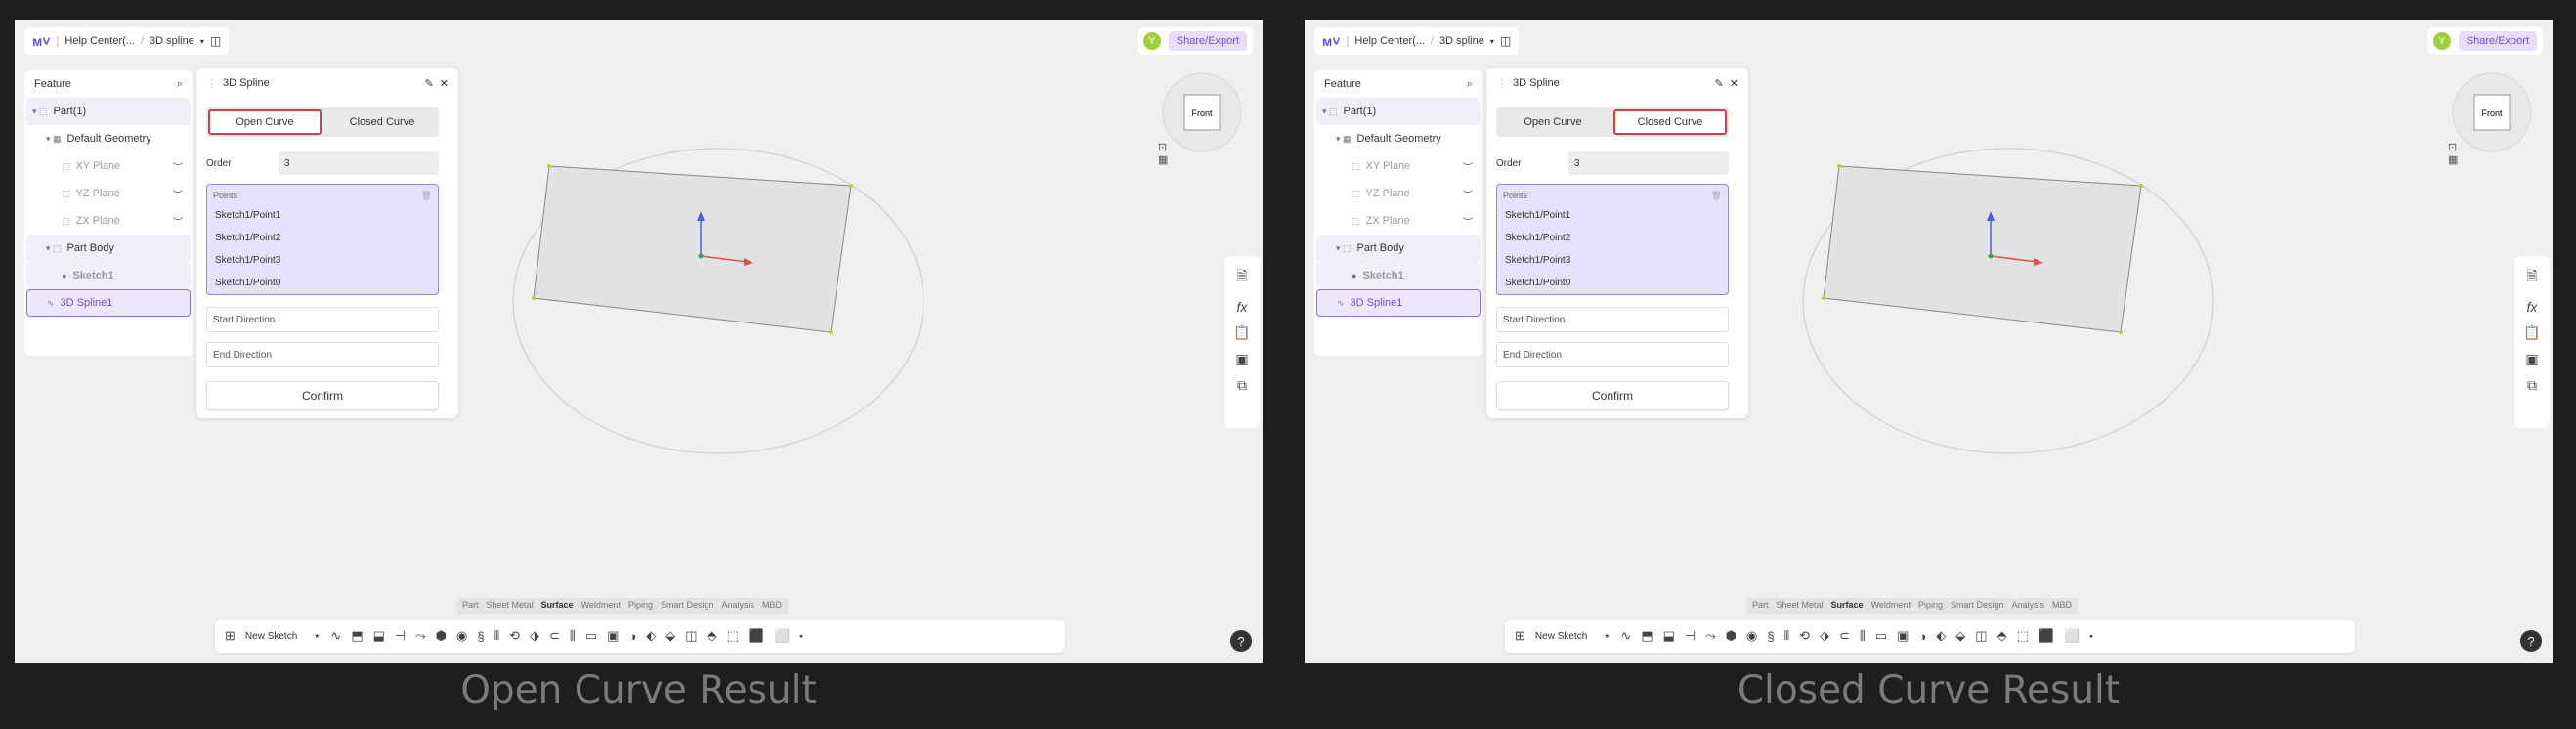 The width and height of the screenshot is (2576, 729). Describe the element at coordinates (688, 606) in the screenshot. I see `tab-smart-design: Smart Design` at that location.